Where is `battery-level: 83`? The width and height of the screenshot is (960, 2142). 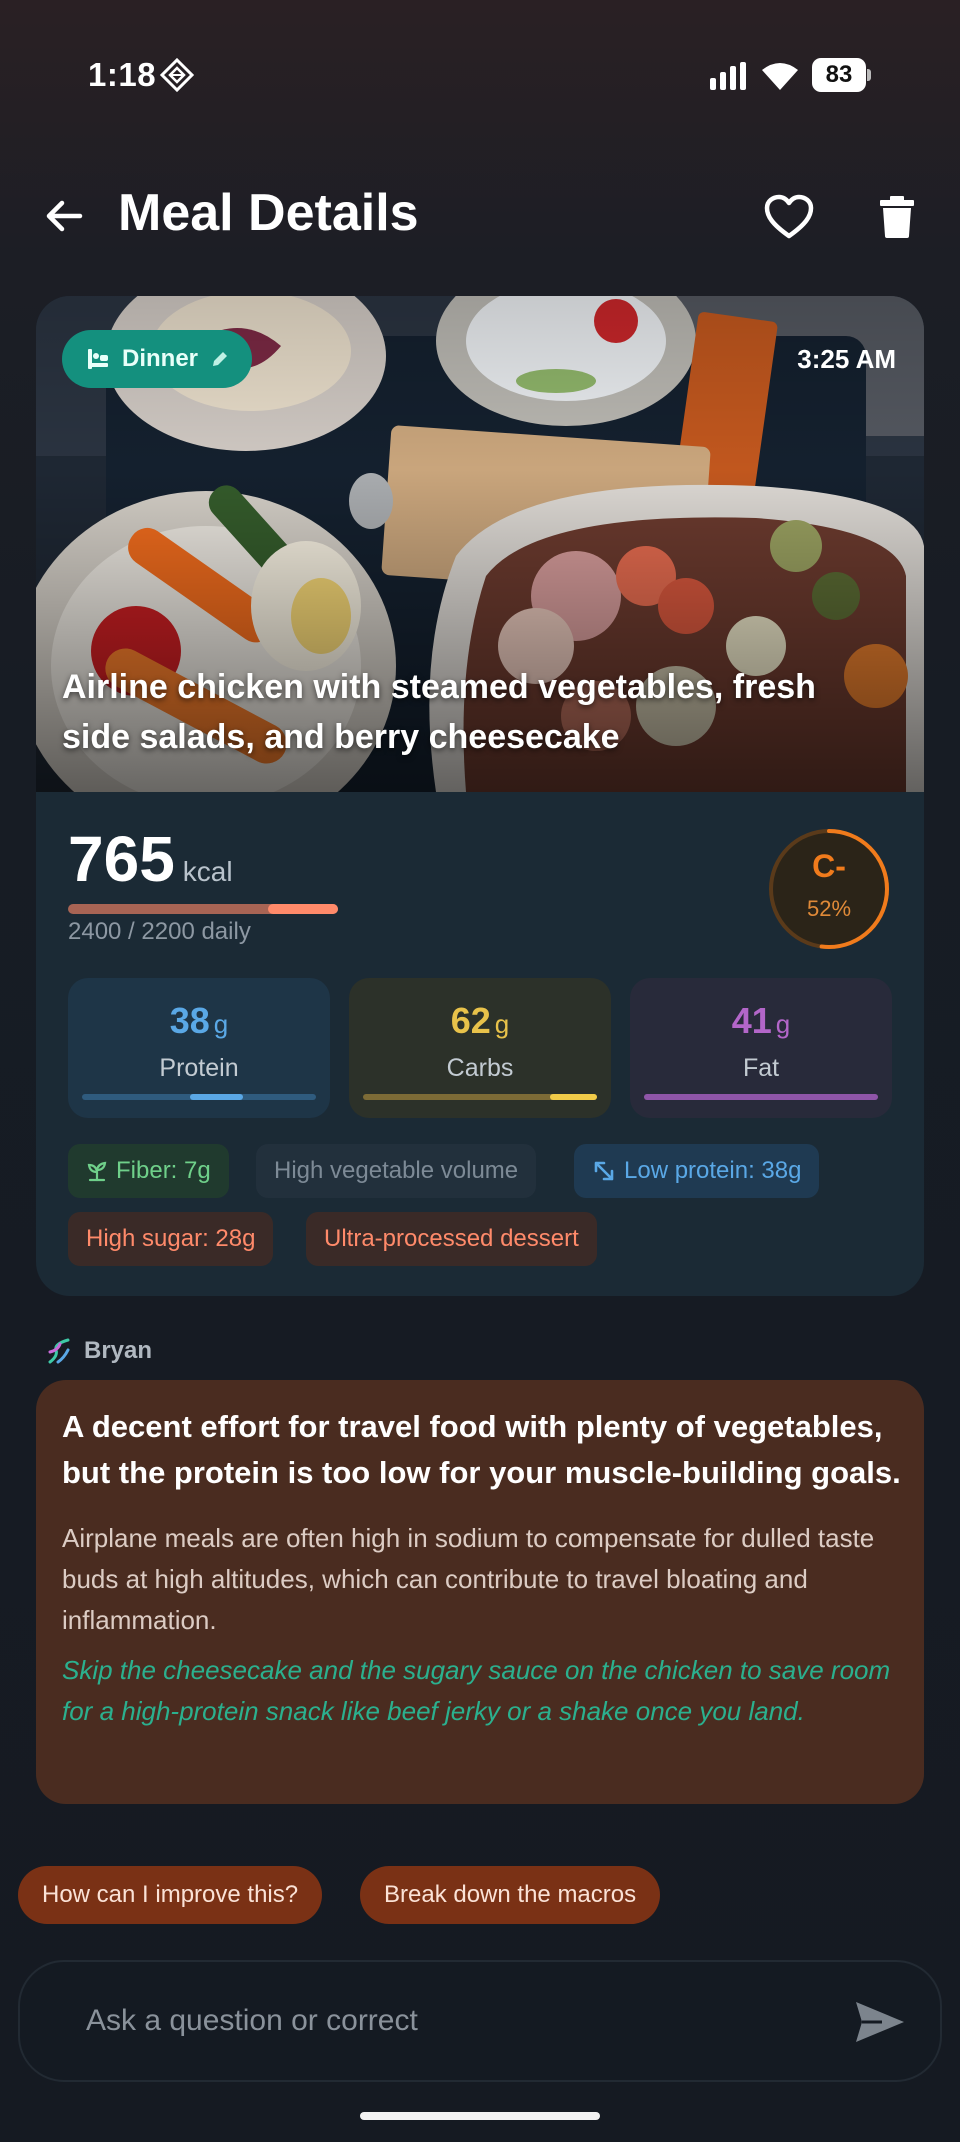
battery-level: 83 is located at coordinates (839, 75).